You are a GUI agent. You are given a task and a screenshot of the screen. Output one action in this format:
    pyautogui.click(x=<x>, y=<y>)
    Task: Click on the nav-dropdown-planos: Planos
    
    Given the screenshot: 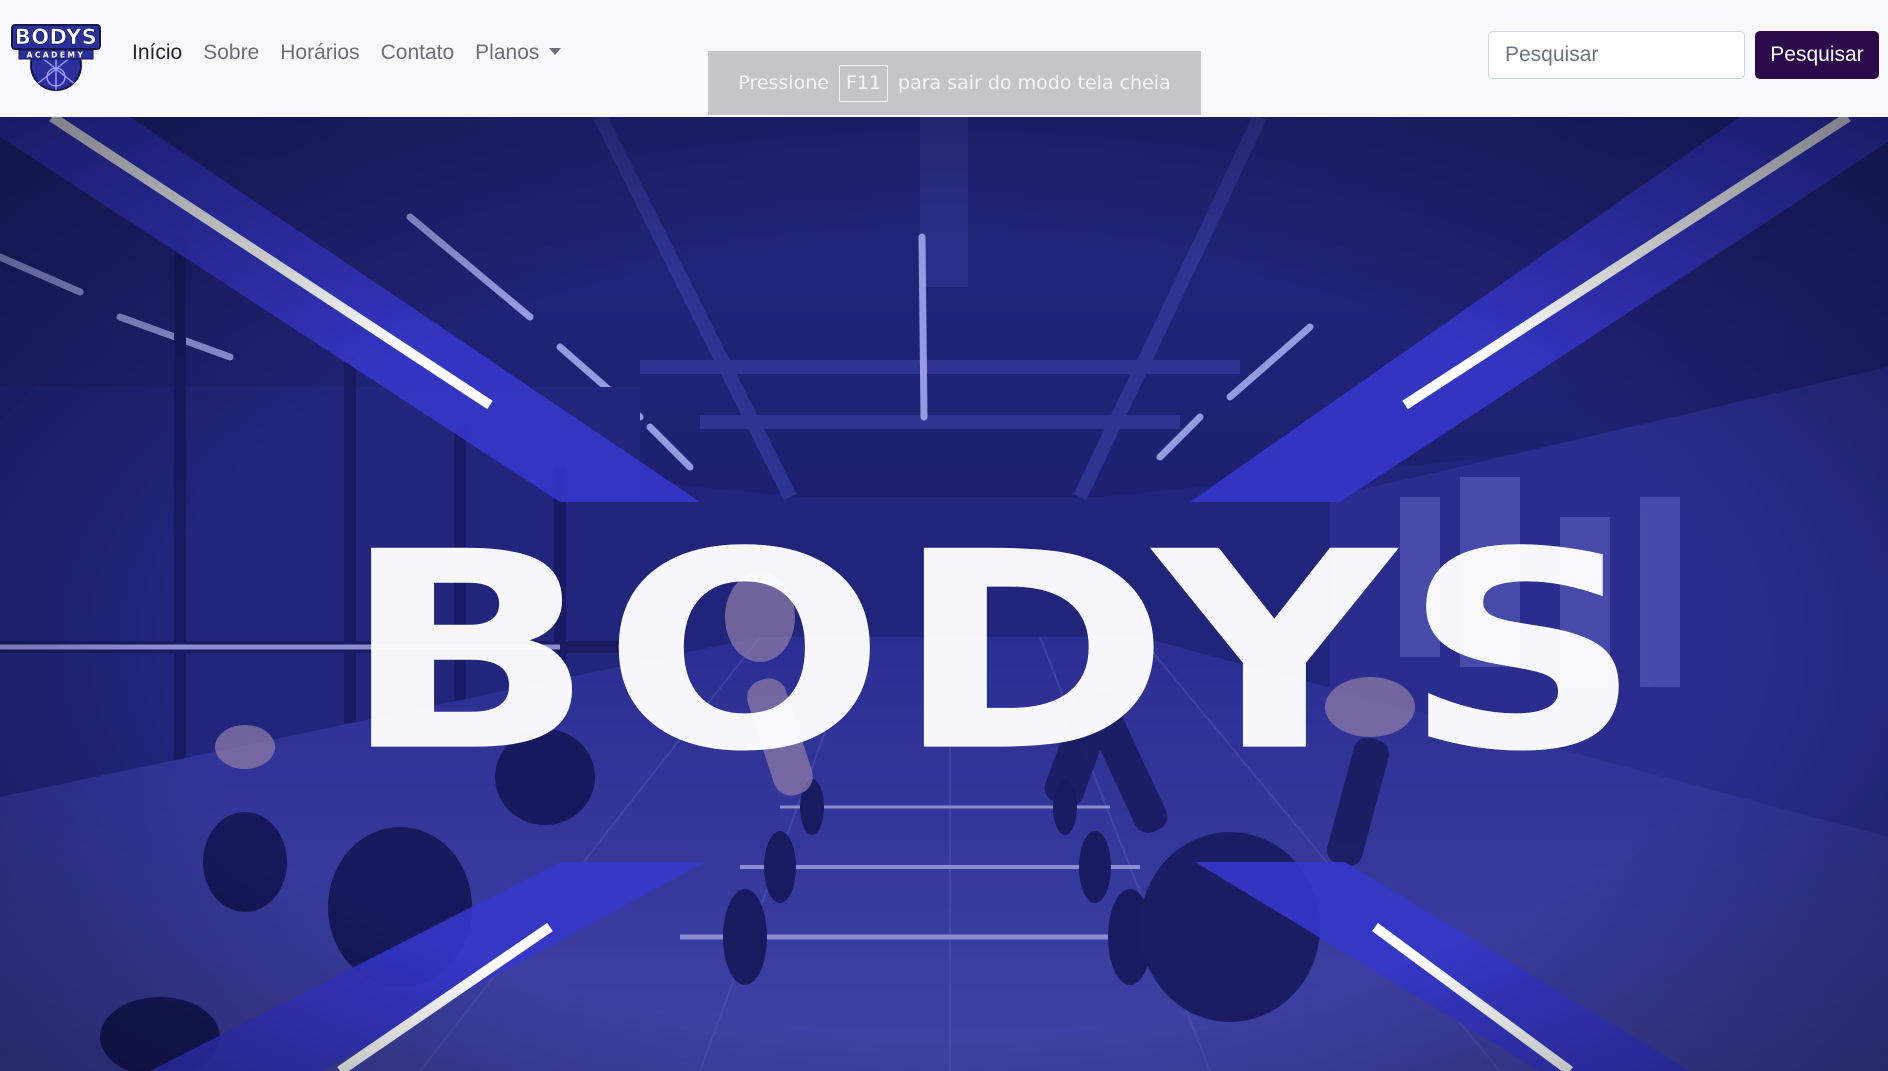 What is the action you would take?
    pyautogui.click(x=518, y=53)
    